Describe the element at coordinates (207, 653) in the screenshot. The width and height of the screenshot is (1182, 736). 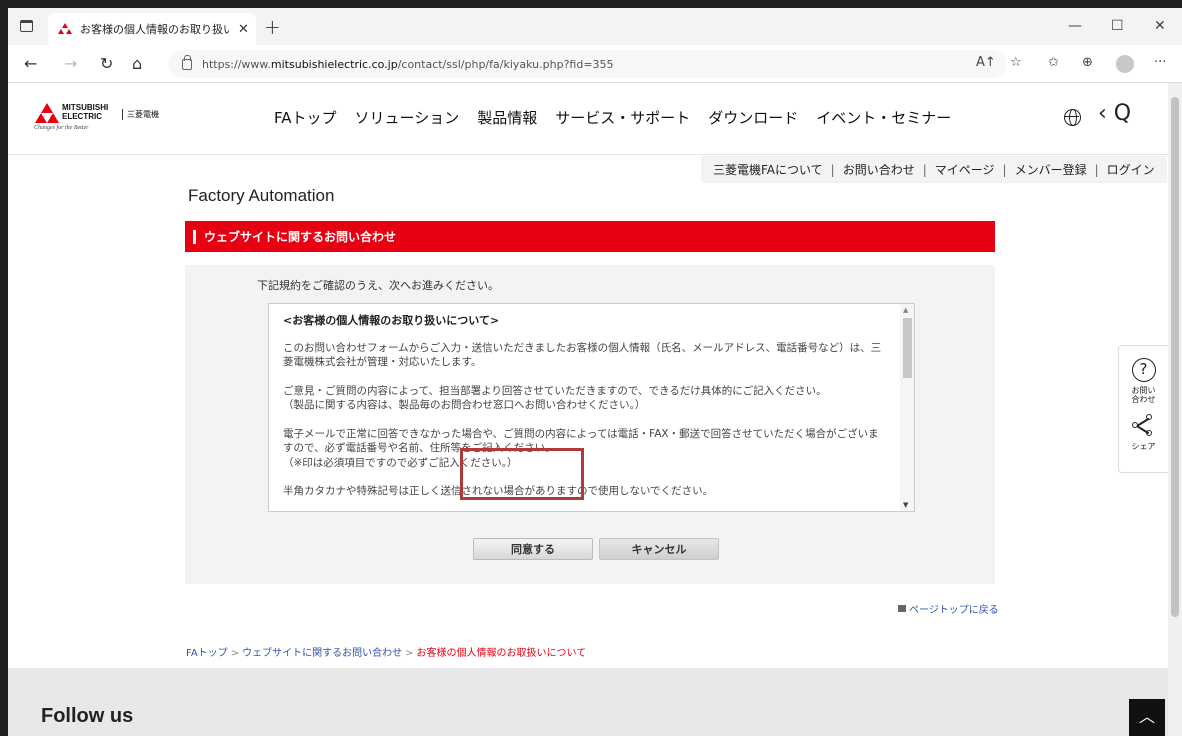
I see `breadcrumb-fa-top: FAトップ` at that location.